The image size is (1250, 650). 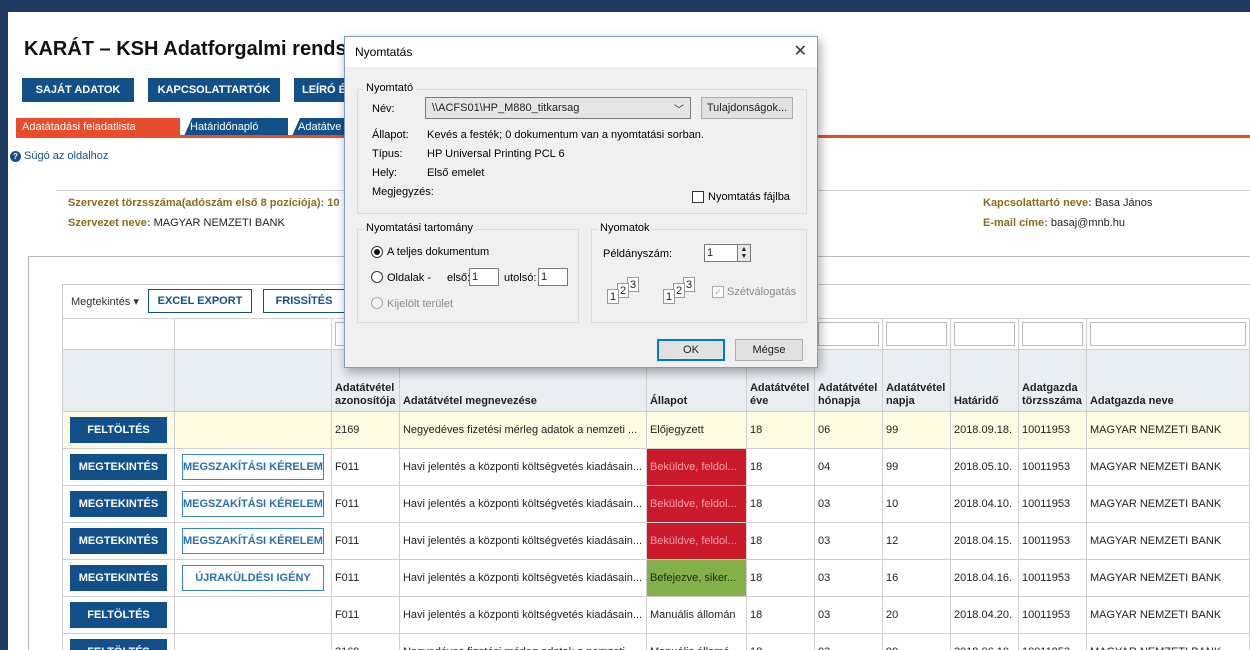 I want to click on help-icon: ?, so click(x=15, y=156).